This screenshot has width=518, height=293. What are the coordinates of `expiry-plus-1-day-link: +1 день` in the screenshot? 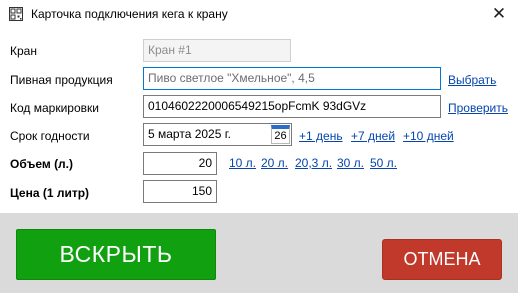 It's located at (321, 136).